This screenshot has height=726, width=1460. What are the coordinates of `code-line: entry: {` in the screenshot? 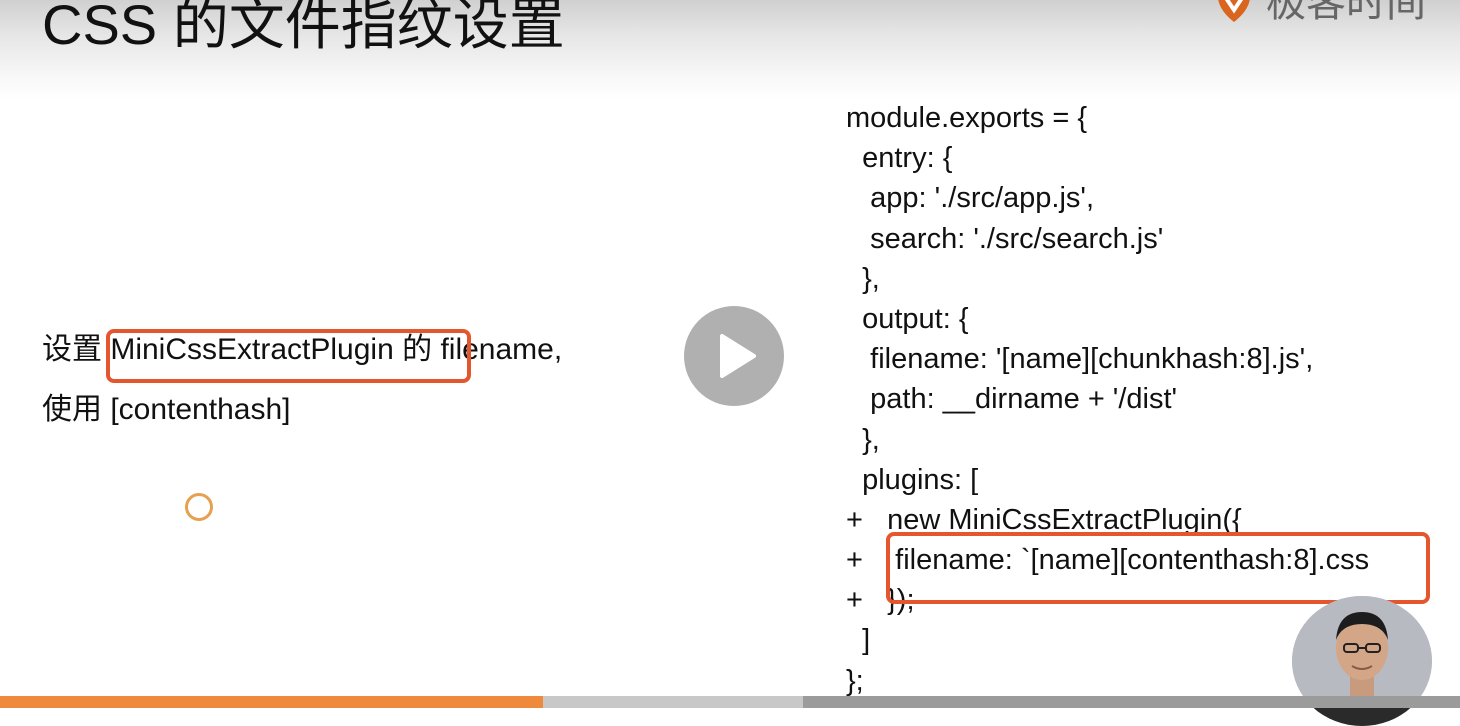 It's located at (899, 158).